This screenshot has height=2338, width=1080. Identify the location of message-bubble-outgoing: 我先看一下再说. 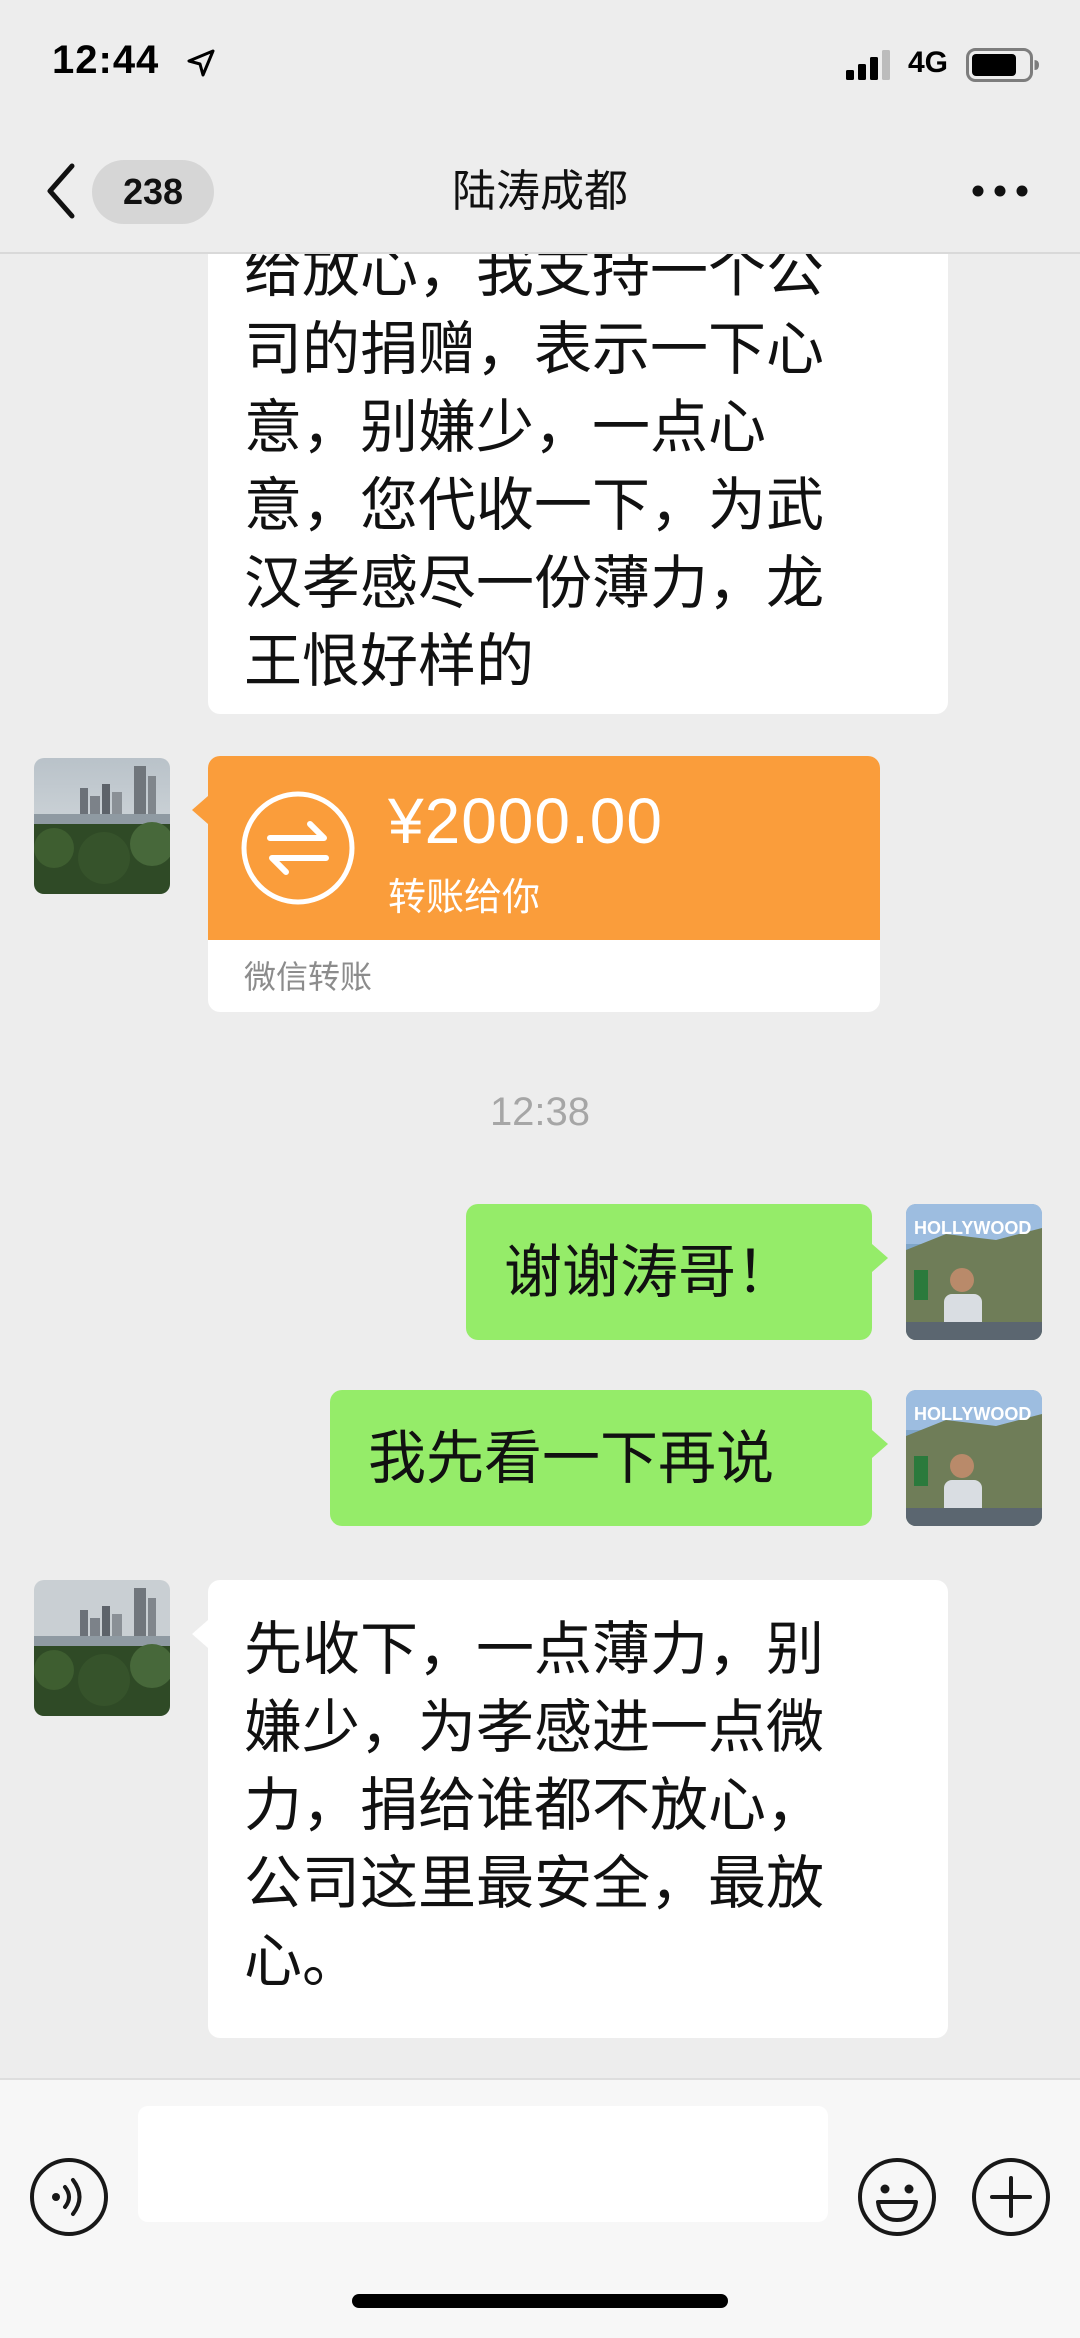
(601, 1458).